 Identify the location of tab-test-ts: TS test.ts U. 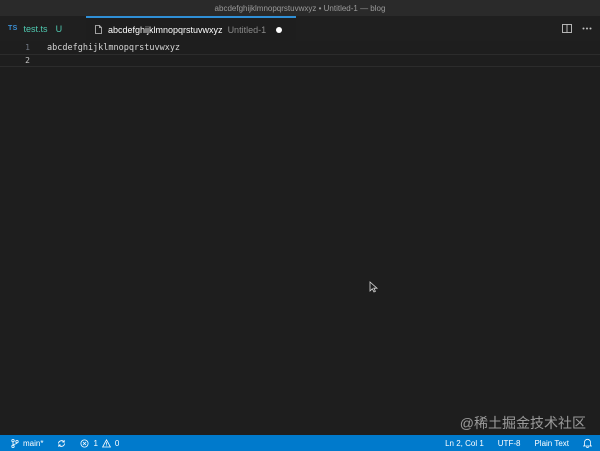
(43, 28).